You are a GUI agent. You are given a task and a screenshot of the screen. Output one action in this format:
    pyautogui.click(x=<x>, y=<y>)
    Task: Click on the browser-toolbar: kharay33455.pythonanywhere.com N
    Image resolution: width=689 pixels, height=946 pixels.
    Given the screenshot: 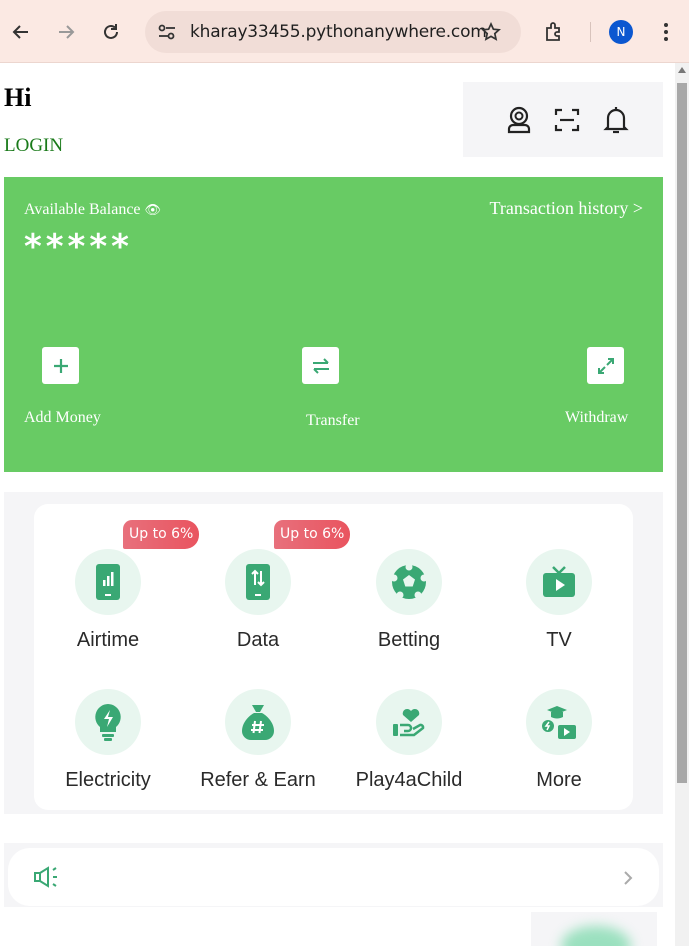 What is the action you would take?
    pyautogui.click(x=344, y=31)
    